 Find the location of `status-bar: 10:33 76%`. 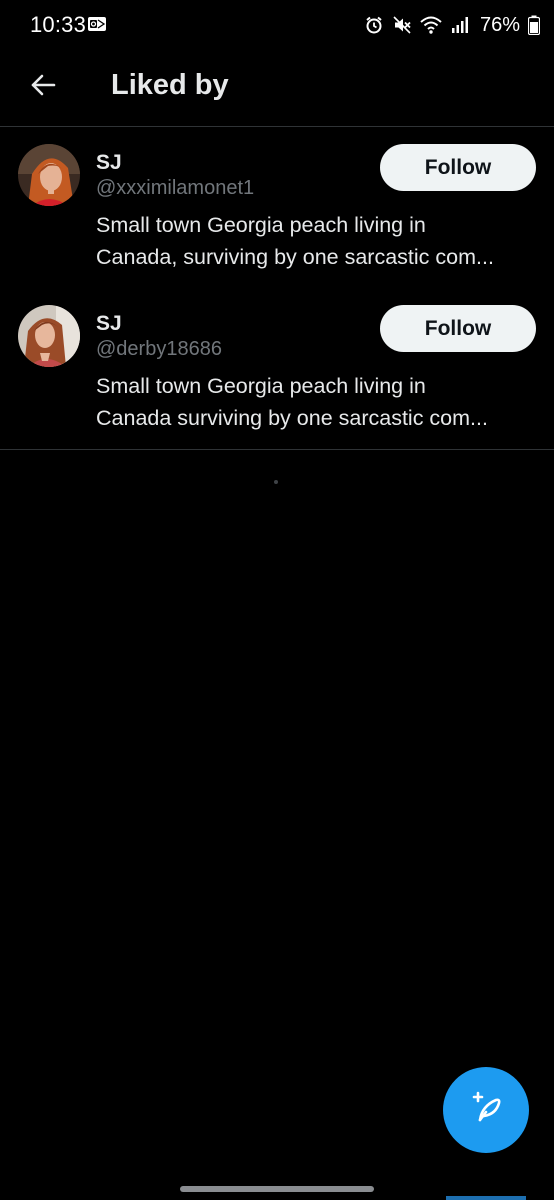

status-bar: 10:33 76% is located at coordinates (277, 26).